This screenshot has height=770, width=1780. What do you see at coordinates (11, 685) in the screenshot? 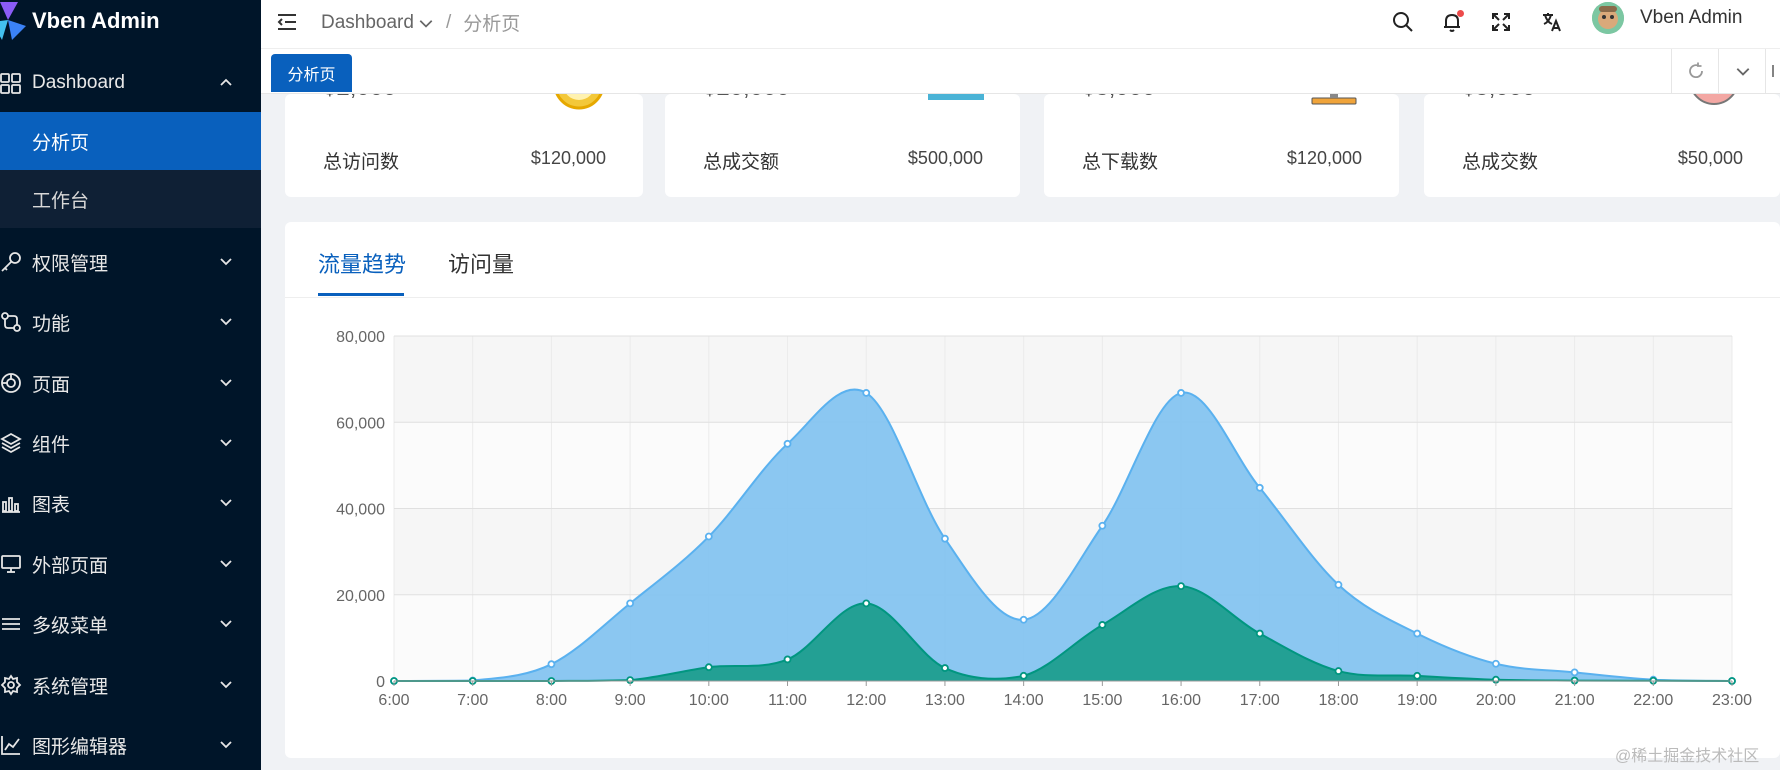
I see `gear-icon` at bounding box center [11, 685].